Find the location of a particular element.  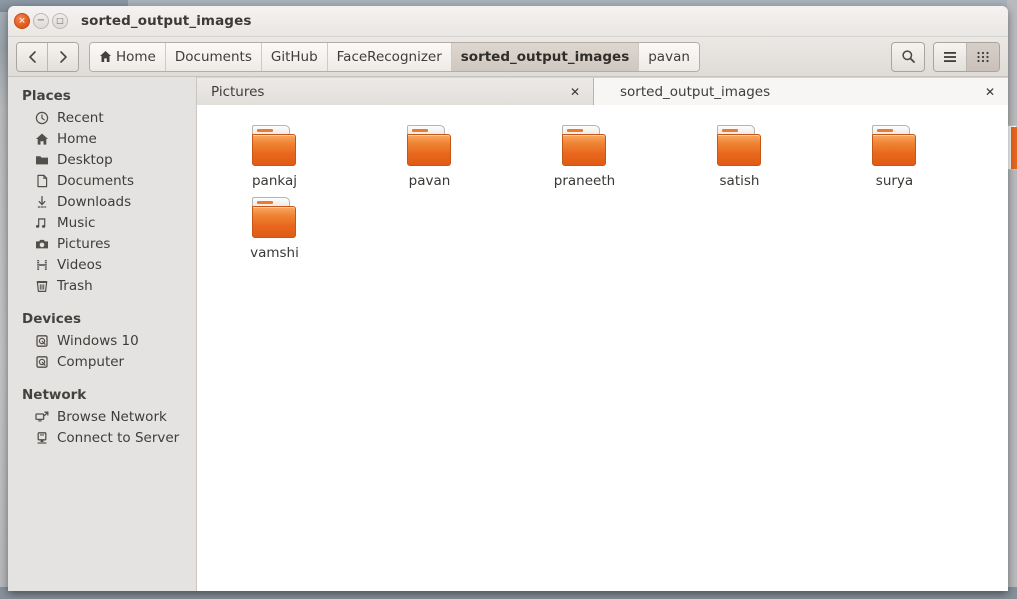

sidebar-section-places: Places is located at coordinates (46, 96).